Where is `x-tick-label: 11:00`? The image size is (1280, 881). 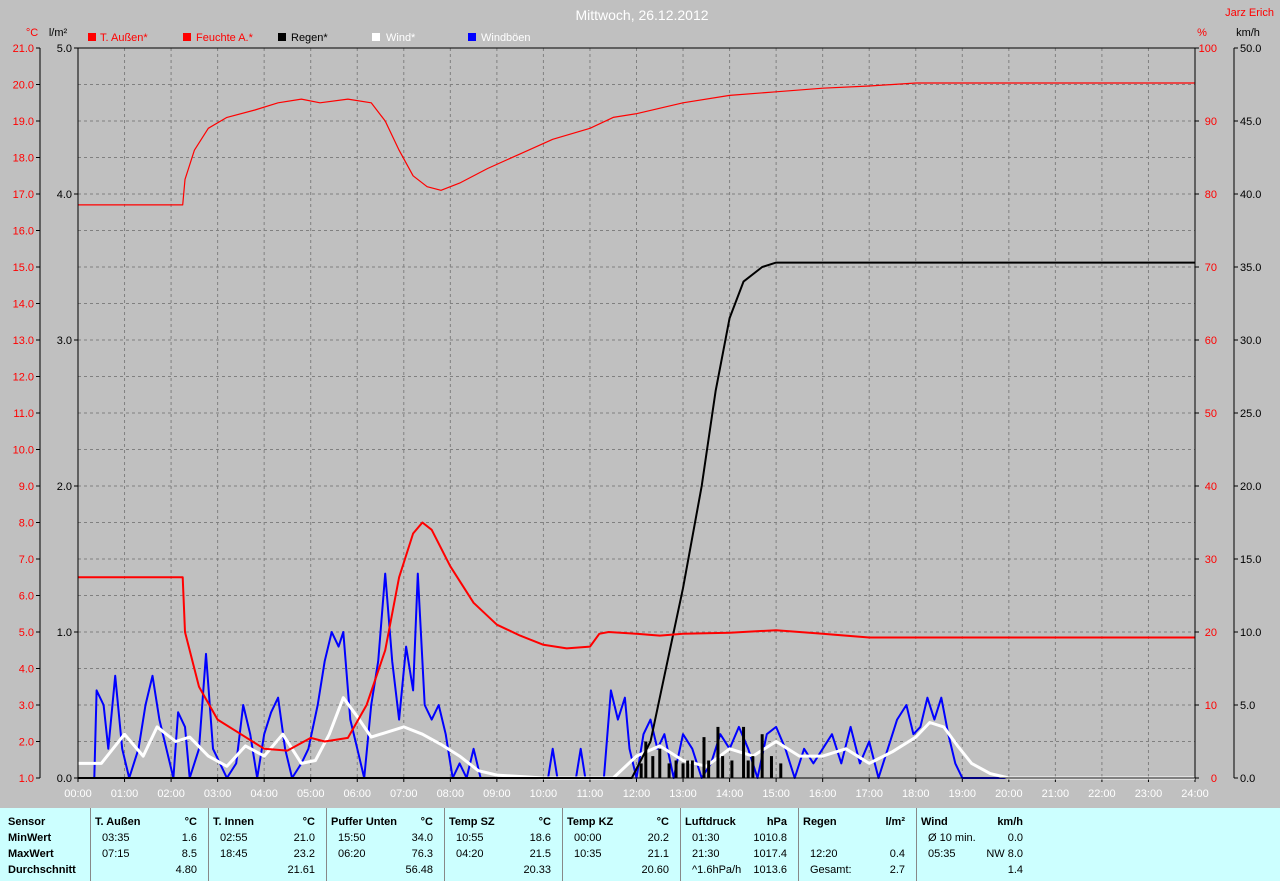 x-tick-label: 11:00 is located at coordinates (590, 794).